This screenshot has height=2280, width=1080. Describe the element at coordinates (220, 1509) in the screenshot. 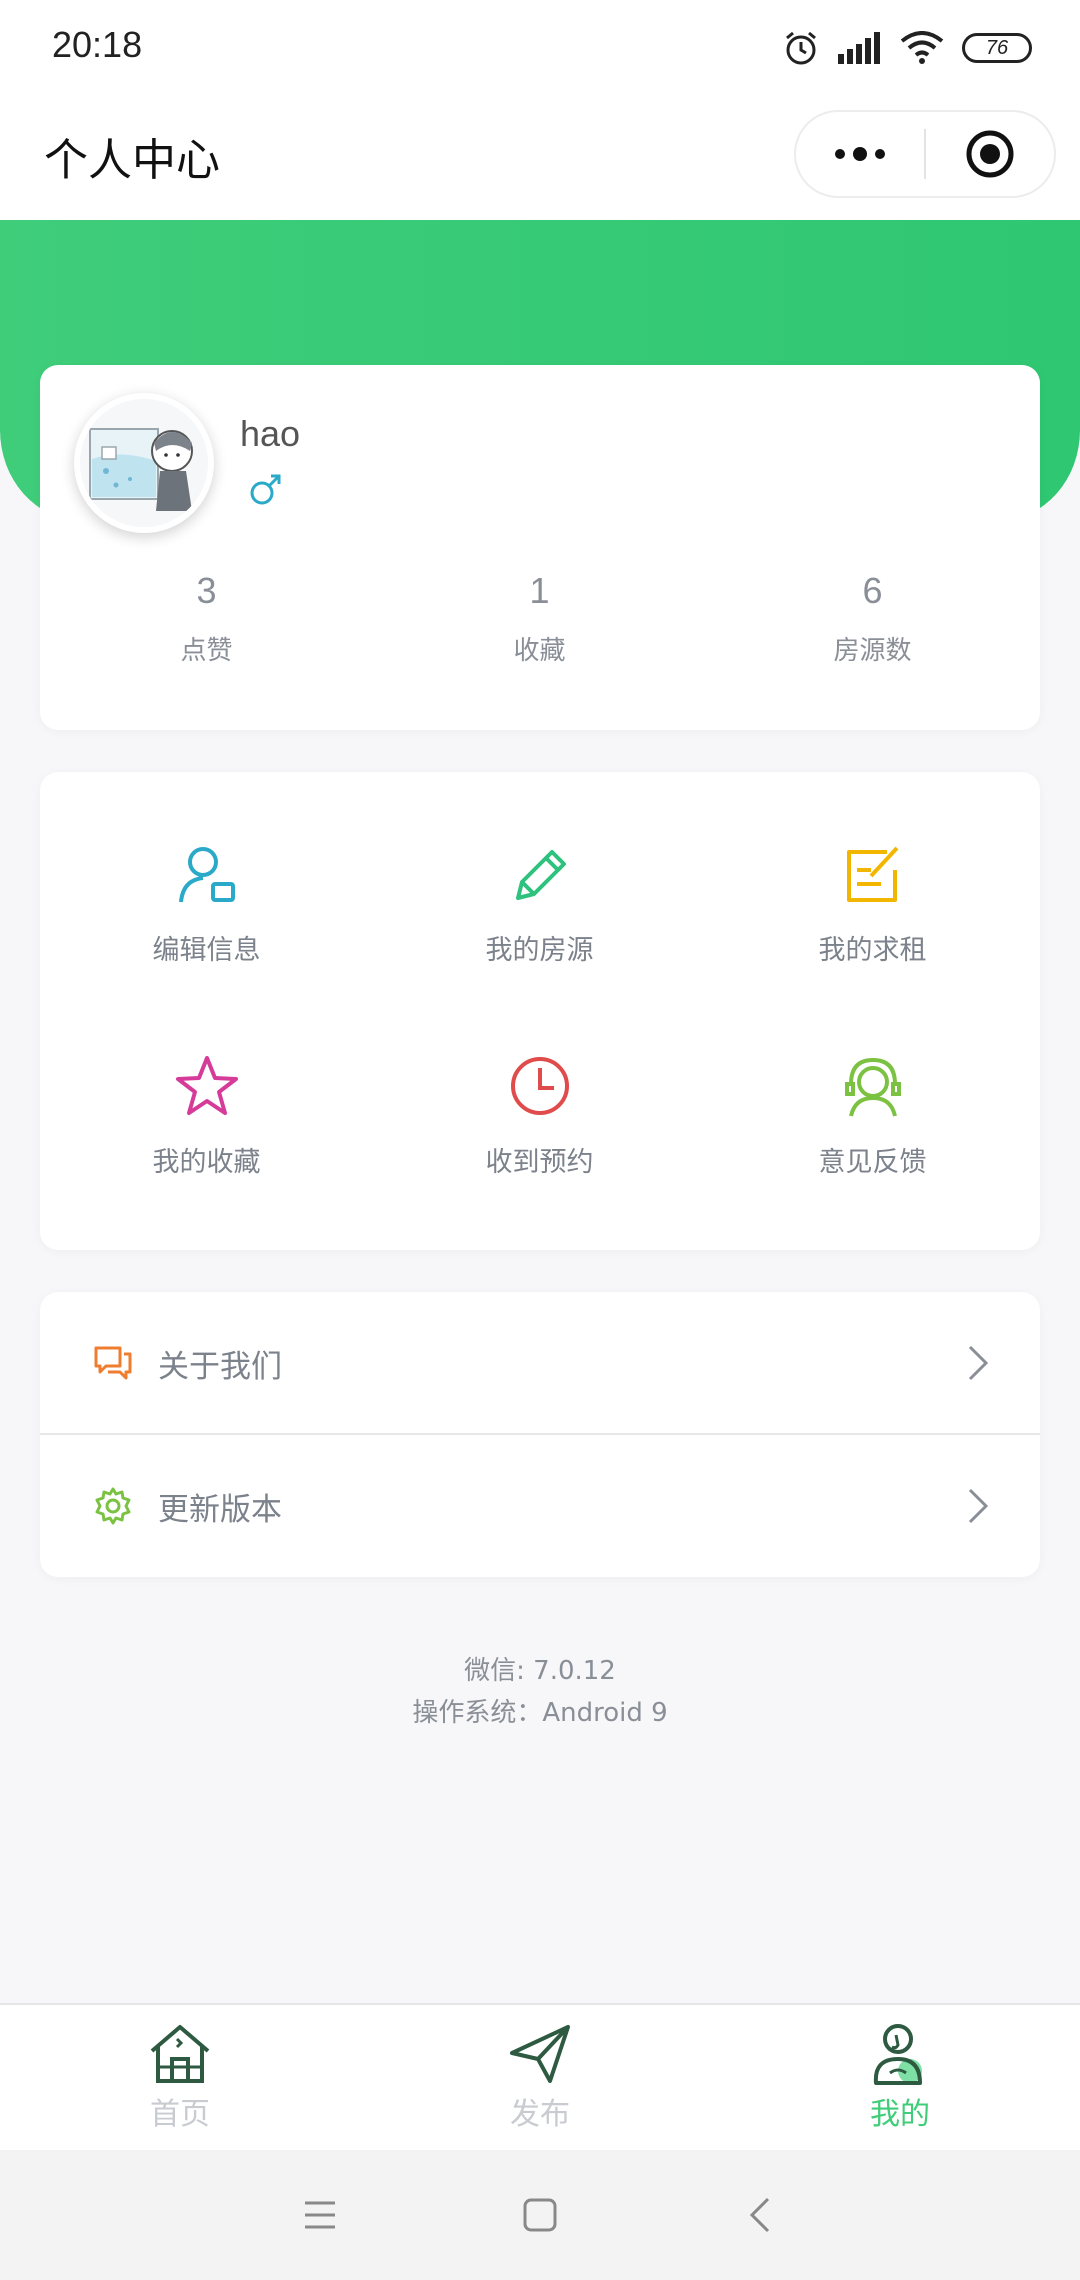

I see `list-label: 更新版本` at that location.